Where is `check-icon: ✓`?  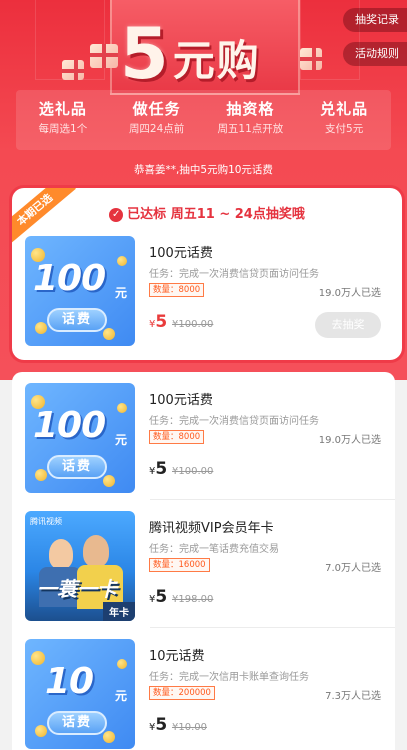
check-icon: ✓ is located at coordinates (116, 215).